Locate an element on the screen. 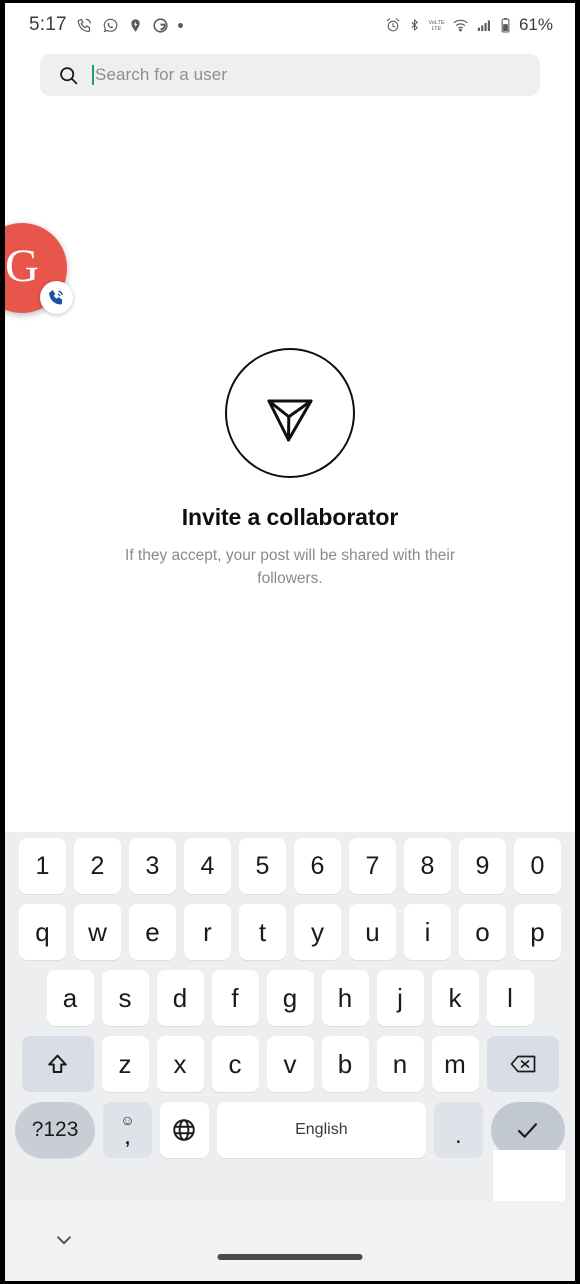  key-s: s is located at coordinates (125, 998).